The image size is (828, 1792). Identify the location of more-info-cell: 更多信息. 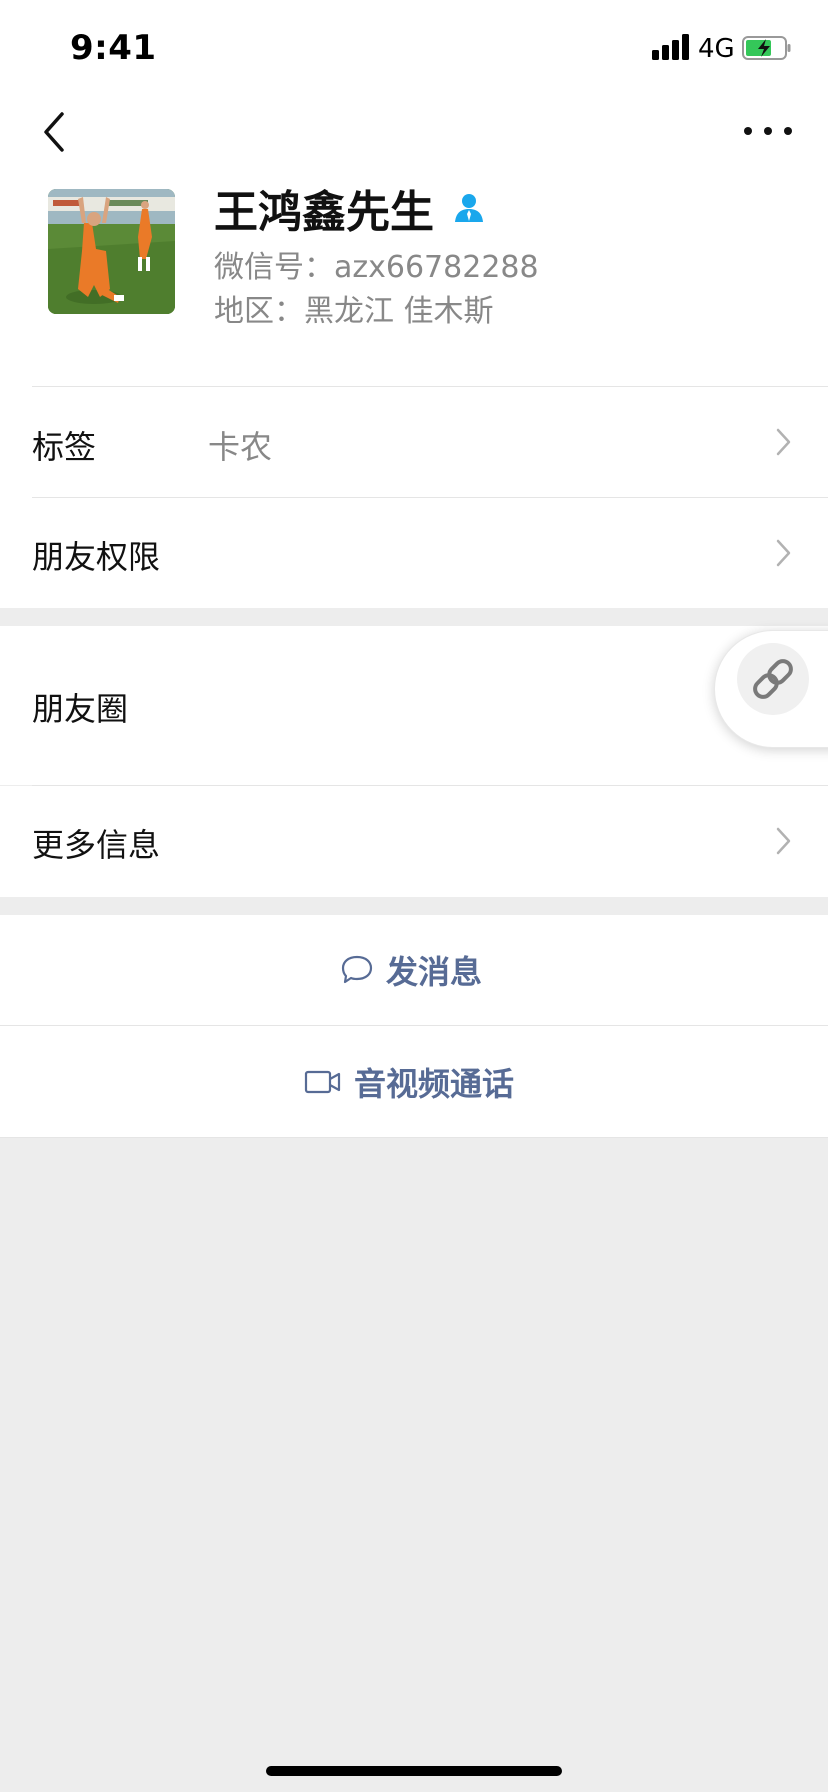
(414, 841).